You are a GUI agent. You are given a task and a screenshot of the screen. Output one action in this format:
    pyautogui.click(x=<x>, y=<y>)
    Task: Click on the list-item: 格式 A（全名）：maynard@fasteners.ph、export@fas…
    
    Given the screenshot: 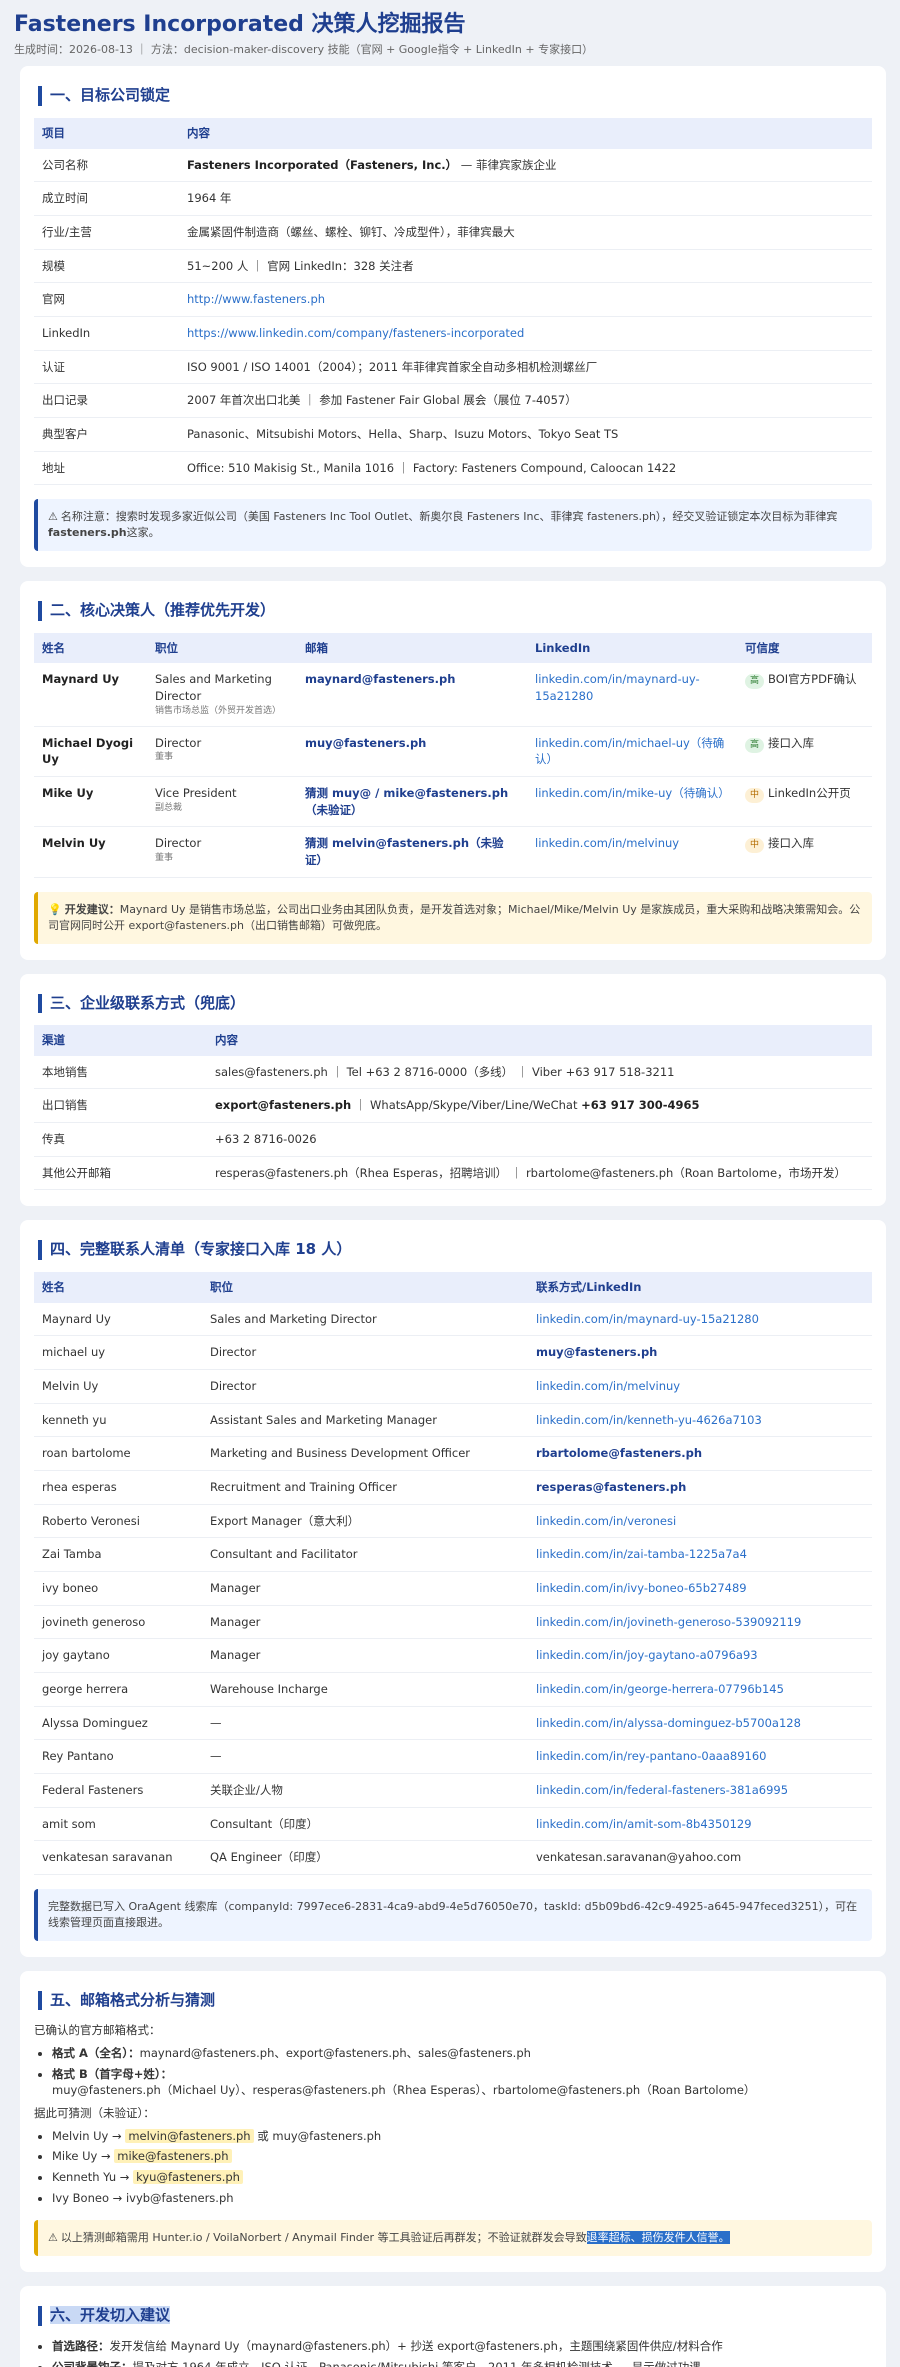 What is the action you would take?
    pyautogui.click(x=462, y=2053)
    